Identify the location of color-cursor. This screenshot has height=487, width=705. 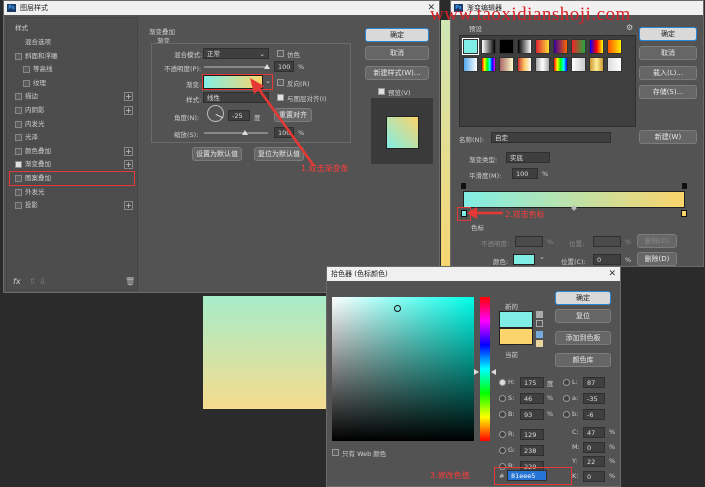
(397, 308).